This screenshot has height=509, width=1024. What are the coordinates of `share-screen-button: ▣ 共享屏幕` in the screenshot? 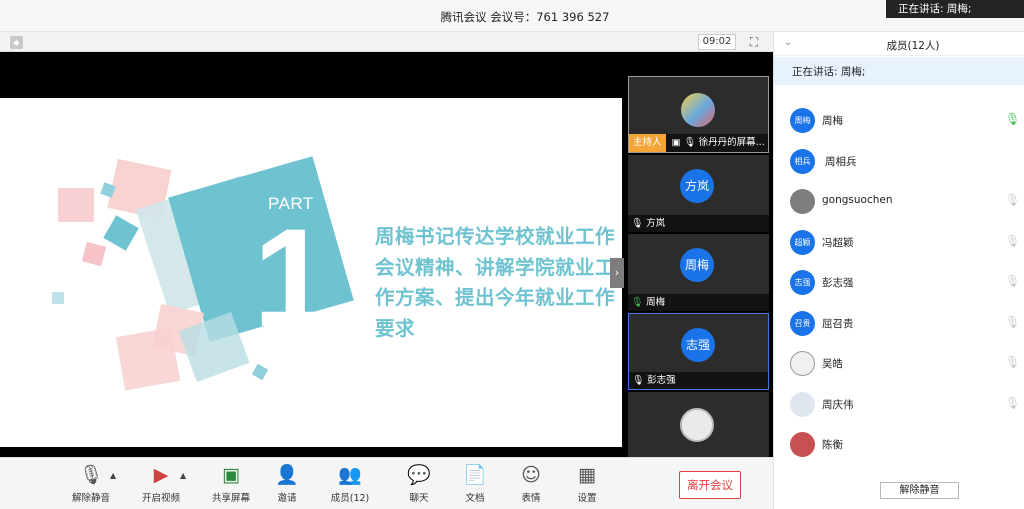 It's located at (231, 483).